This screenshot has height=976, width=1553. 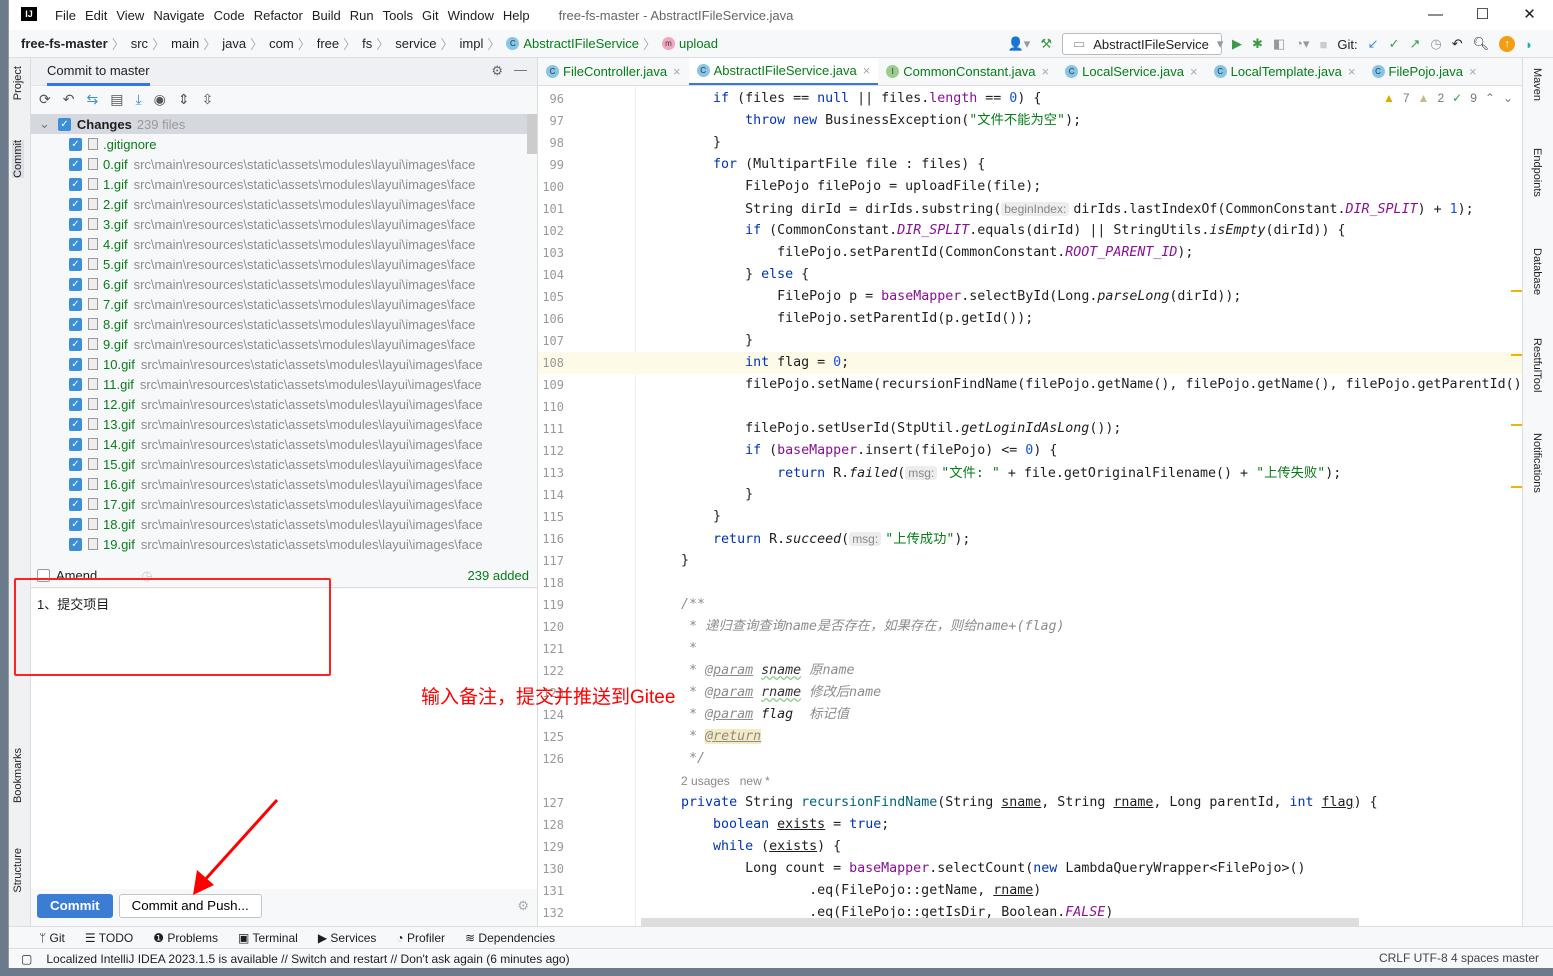 What do you see at coordinates (236, 846) in the screenshot?
I see `annotation-arrow` at bounding box center [236, 846].